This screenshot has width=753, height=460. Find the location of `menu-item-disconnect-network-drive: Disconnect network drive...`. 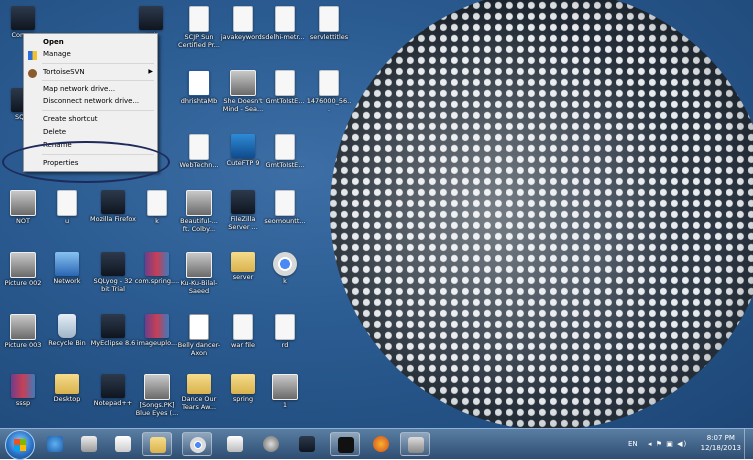

menu-item-disconnect-network-drive: Disconnect network drive... is located at coordinates (91, 101).